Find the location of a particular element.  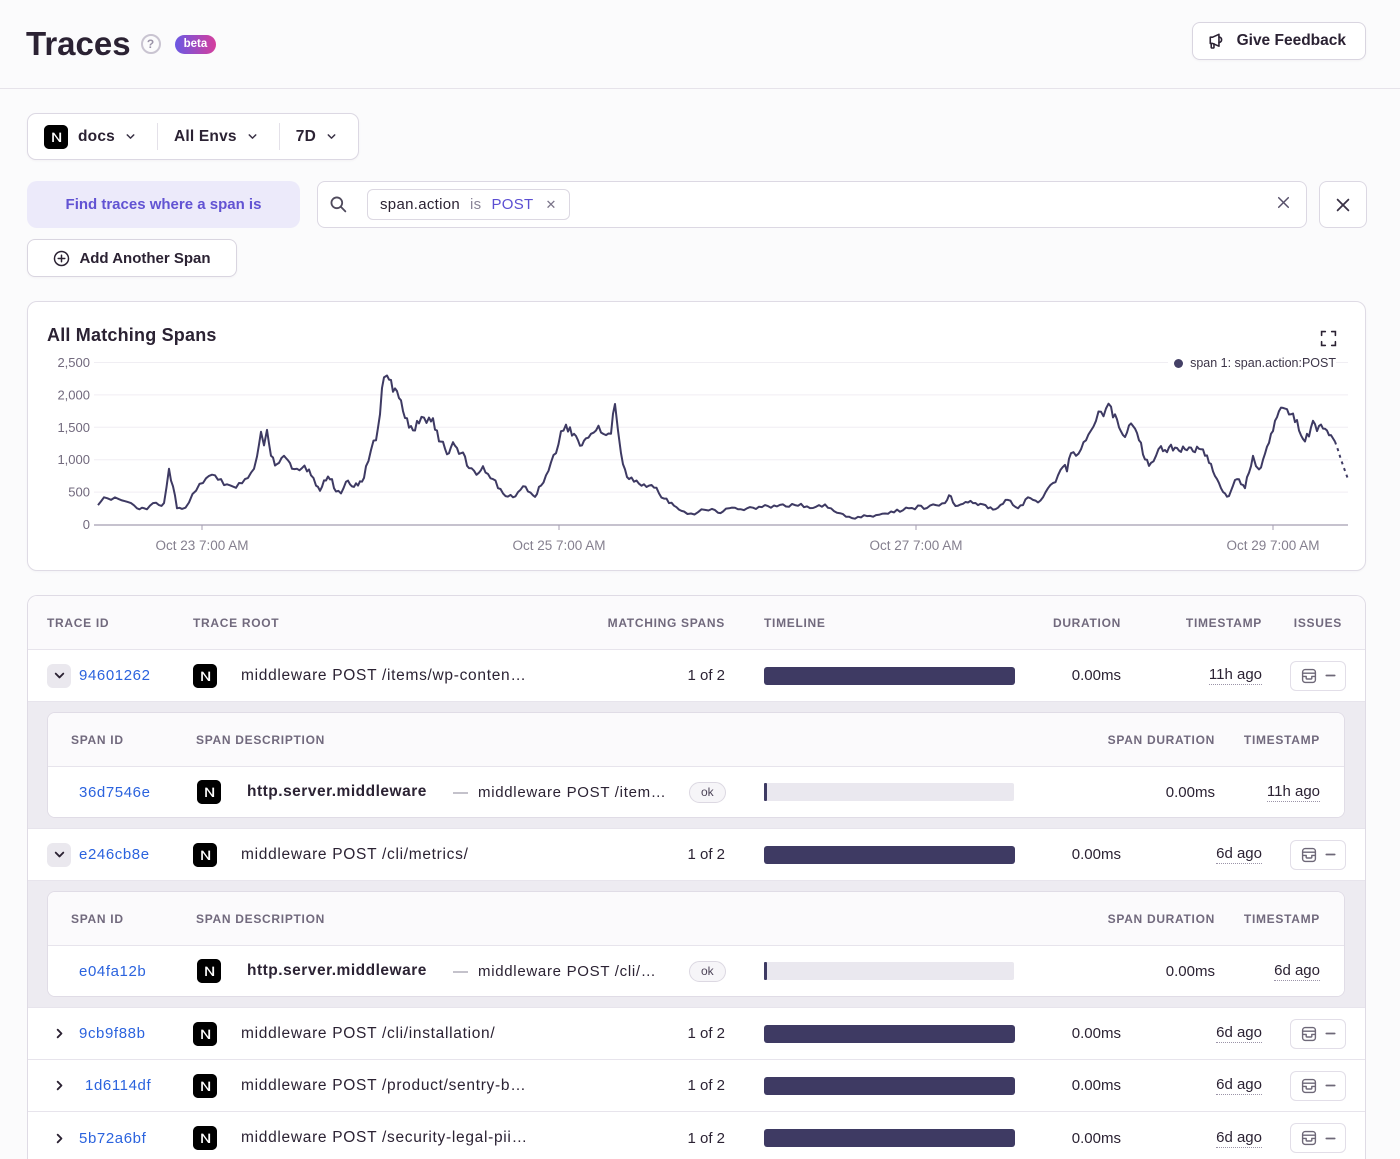

svg-text: Oct 25 7:00 AM is located at coordinates (558, 545).